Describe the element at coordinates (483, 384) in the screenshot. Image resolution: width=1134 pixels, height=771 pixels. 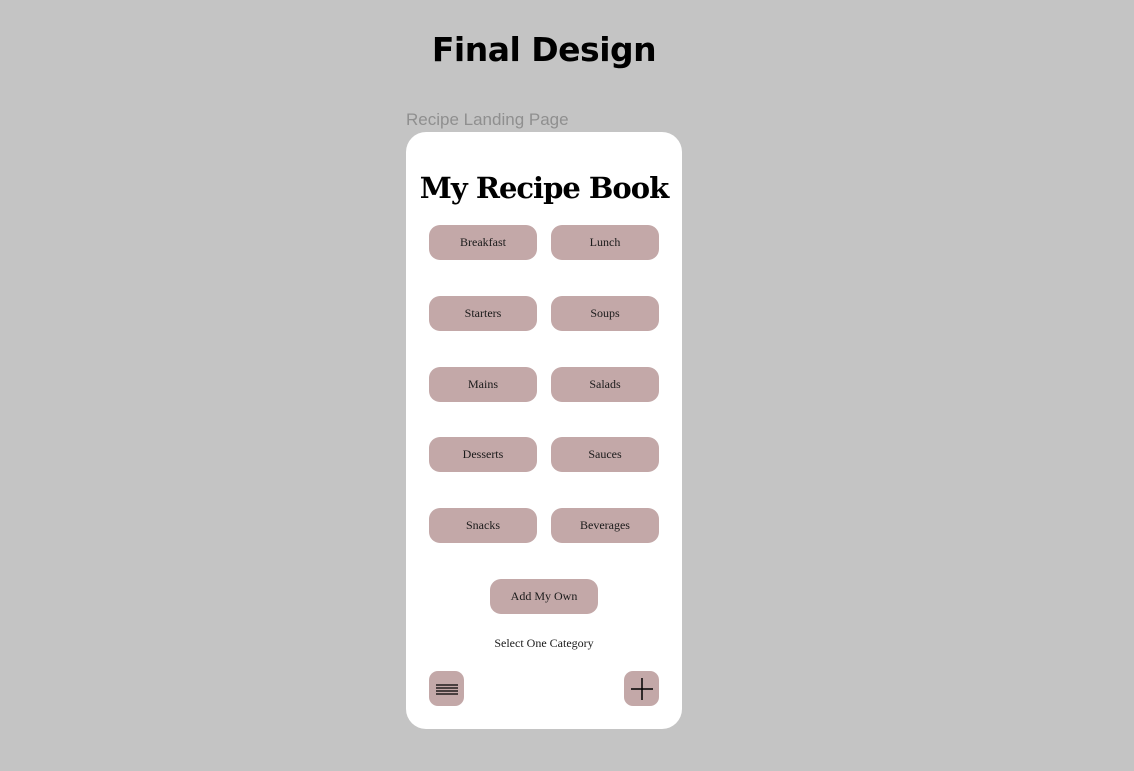
I see `category-mains-button: Mains` at that location.